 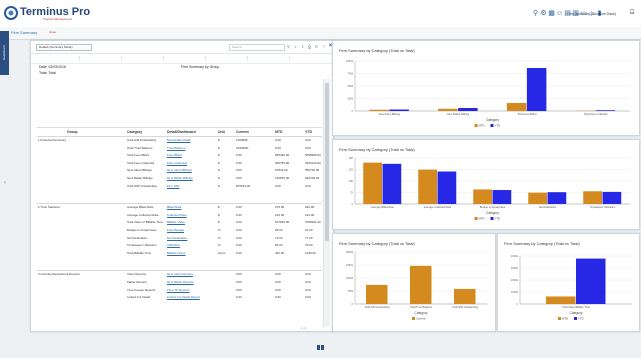 What do you see at coordinates (177, 215) in the screenshot?
I see `cell-detail: Collected Rate` at bounding box center [177, 215].